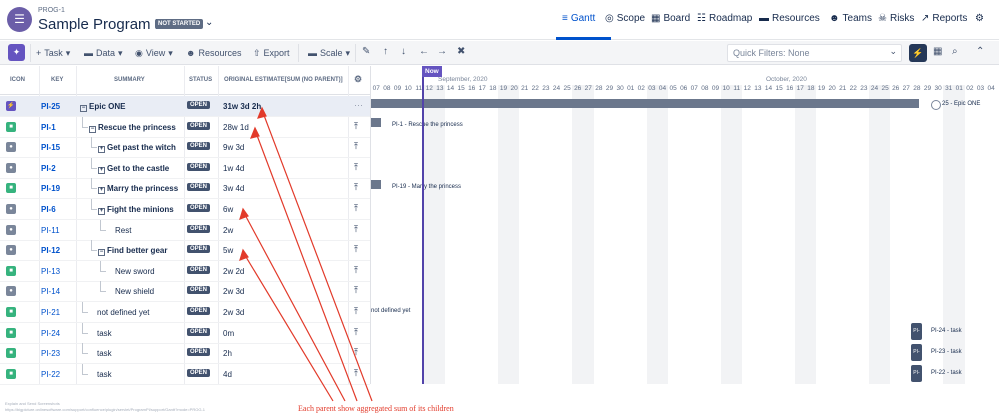  What do you see at coordinates (32, 403) in the screenshot?
I see `footer-line: Explain and Send Screenshots` at bounding box center [32, 403].